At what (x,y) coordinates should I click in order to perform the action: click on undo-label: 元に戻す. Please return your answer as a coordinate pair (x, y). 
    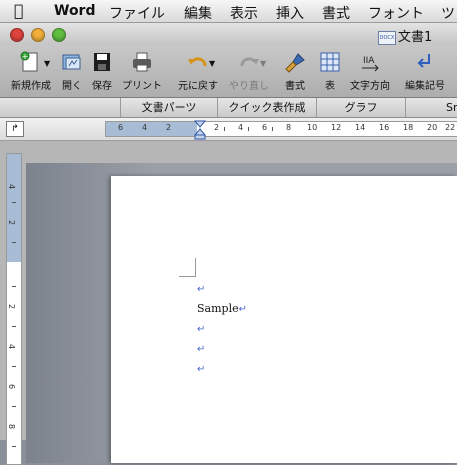
    Looking at the image, I should click on (198, 86).